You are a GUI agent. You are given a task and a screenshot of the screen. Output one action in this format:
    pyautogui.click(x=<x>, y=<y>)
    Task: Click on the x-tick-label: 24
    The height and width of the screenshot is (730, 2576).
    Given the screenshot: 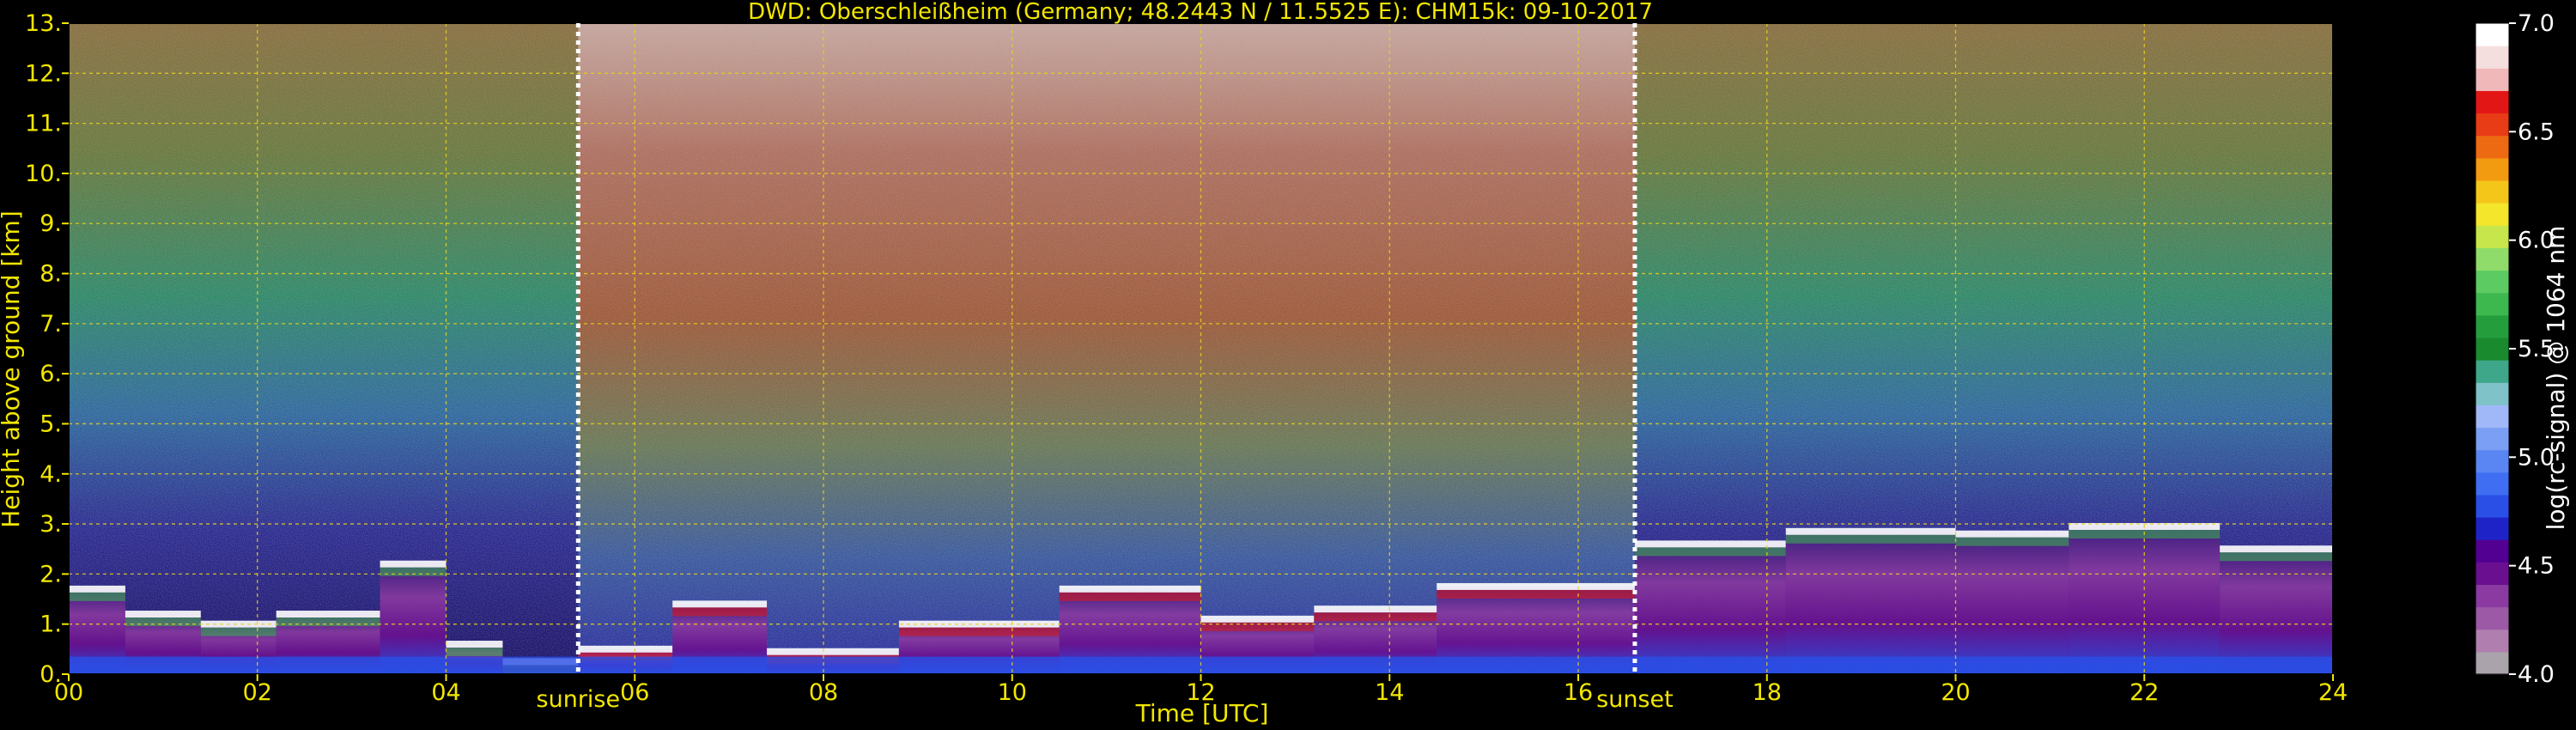 What is the action you would take?
    pyautogui.click(x=2333, y=692)
    